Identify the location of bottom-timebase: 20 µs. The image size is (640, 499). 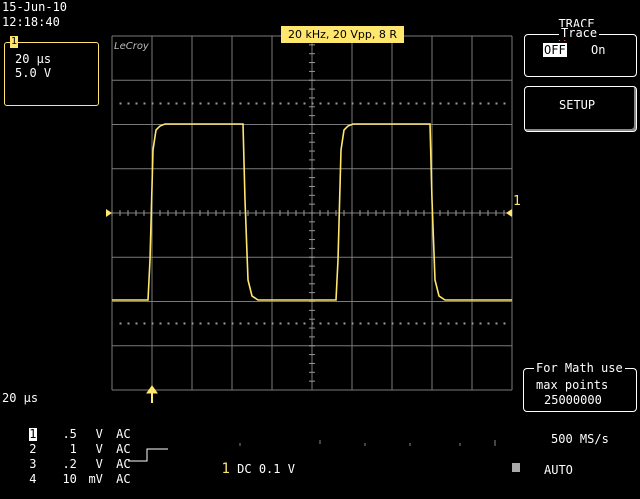
(20, 398).